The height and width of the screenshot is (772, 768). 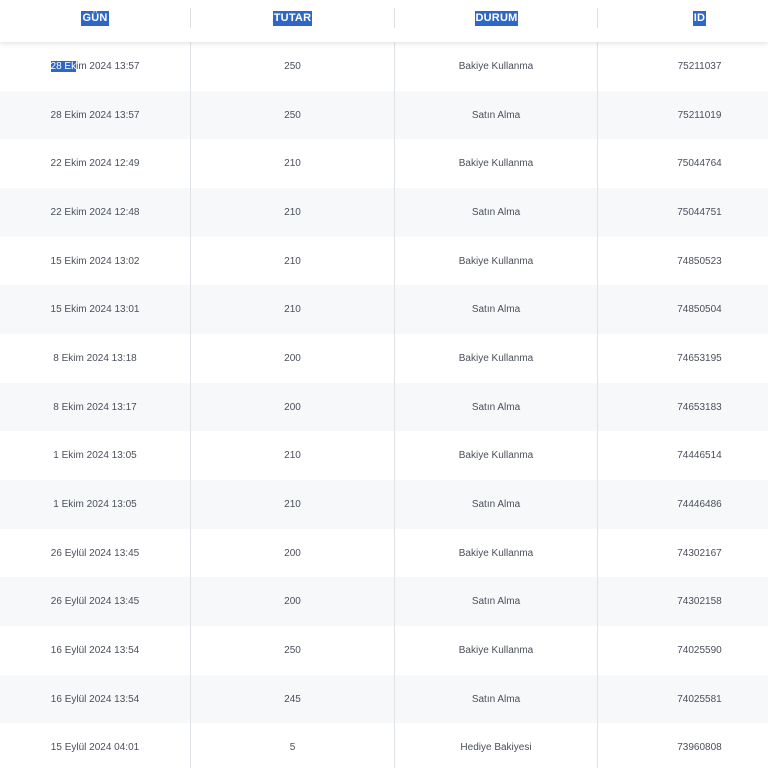 I want to click on date-cell: 22 Ekim 2024 12:49, so click(x=95, y=163).